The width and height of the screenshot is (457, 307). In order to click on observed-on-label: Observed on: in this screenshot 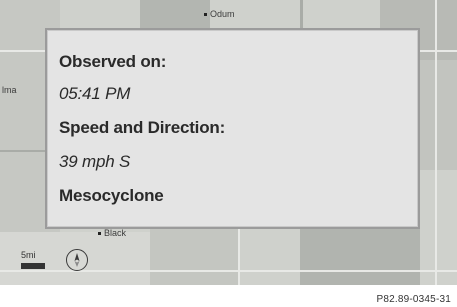, I will do `click(113, 61)`.